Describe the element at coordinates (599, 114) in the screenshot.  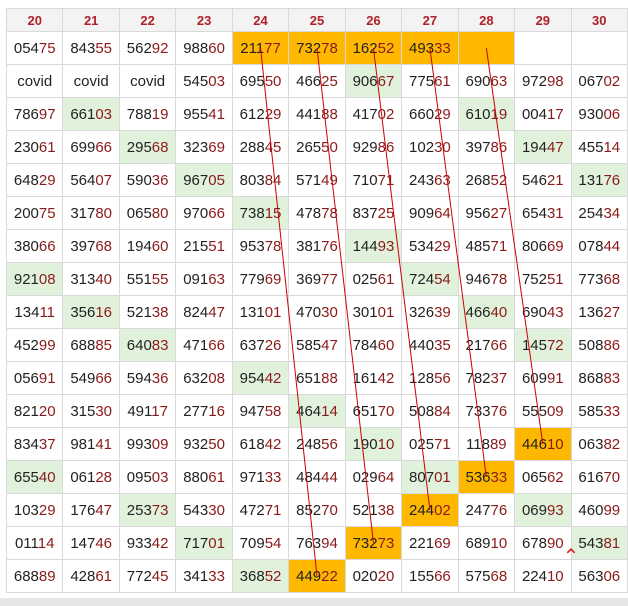
I see `result-cell: 93006` at that location.